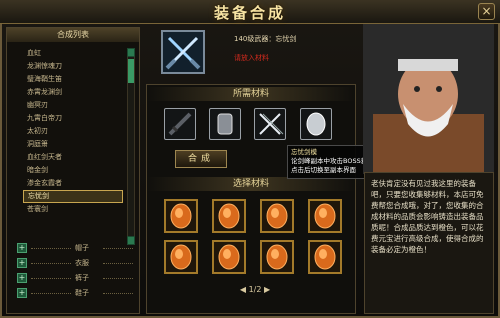 The width and height of the screenshot is (500, 318). What do you see at coordinates (73, 79) in the screenshot?
I see `list-item: 璧海鞘生笛` at bounding box center [73, 79].